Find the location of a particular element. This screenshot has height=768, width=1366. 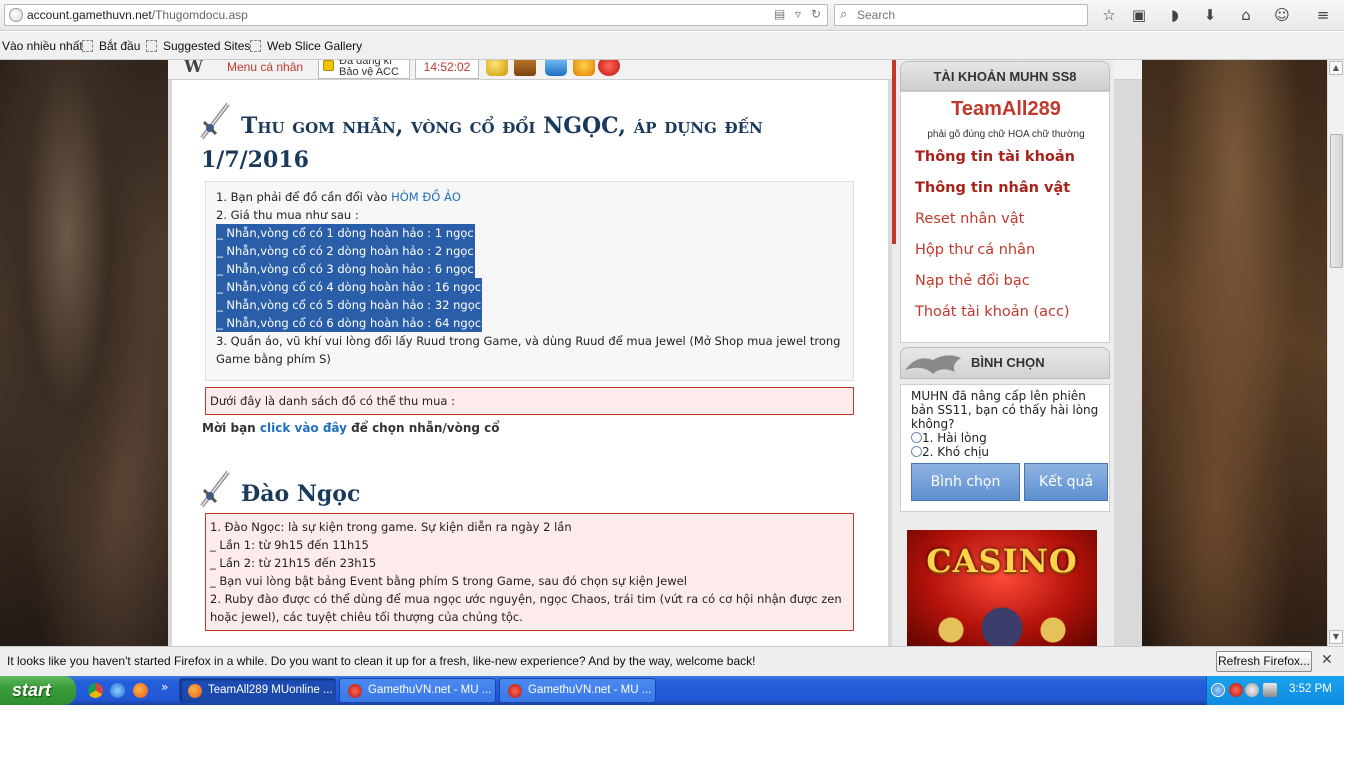

system-tray: 3:52 PM is located at coordinates (1275, 690).